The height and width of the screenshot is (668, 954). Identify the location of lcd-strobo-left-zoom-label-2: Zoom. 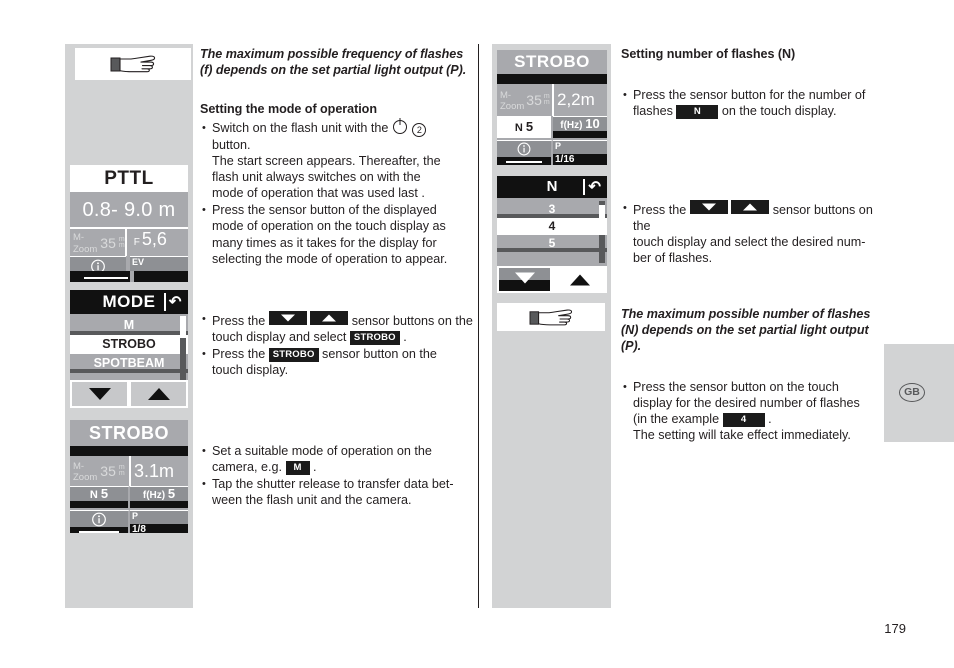
(85, 477).